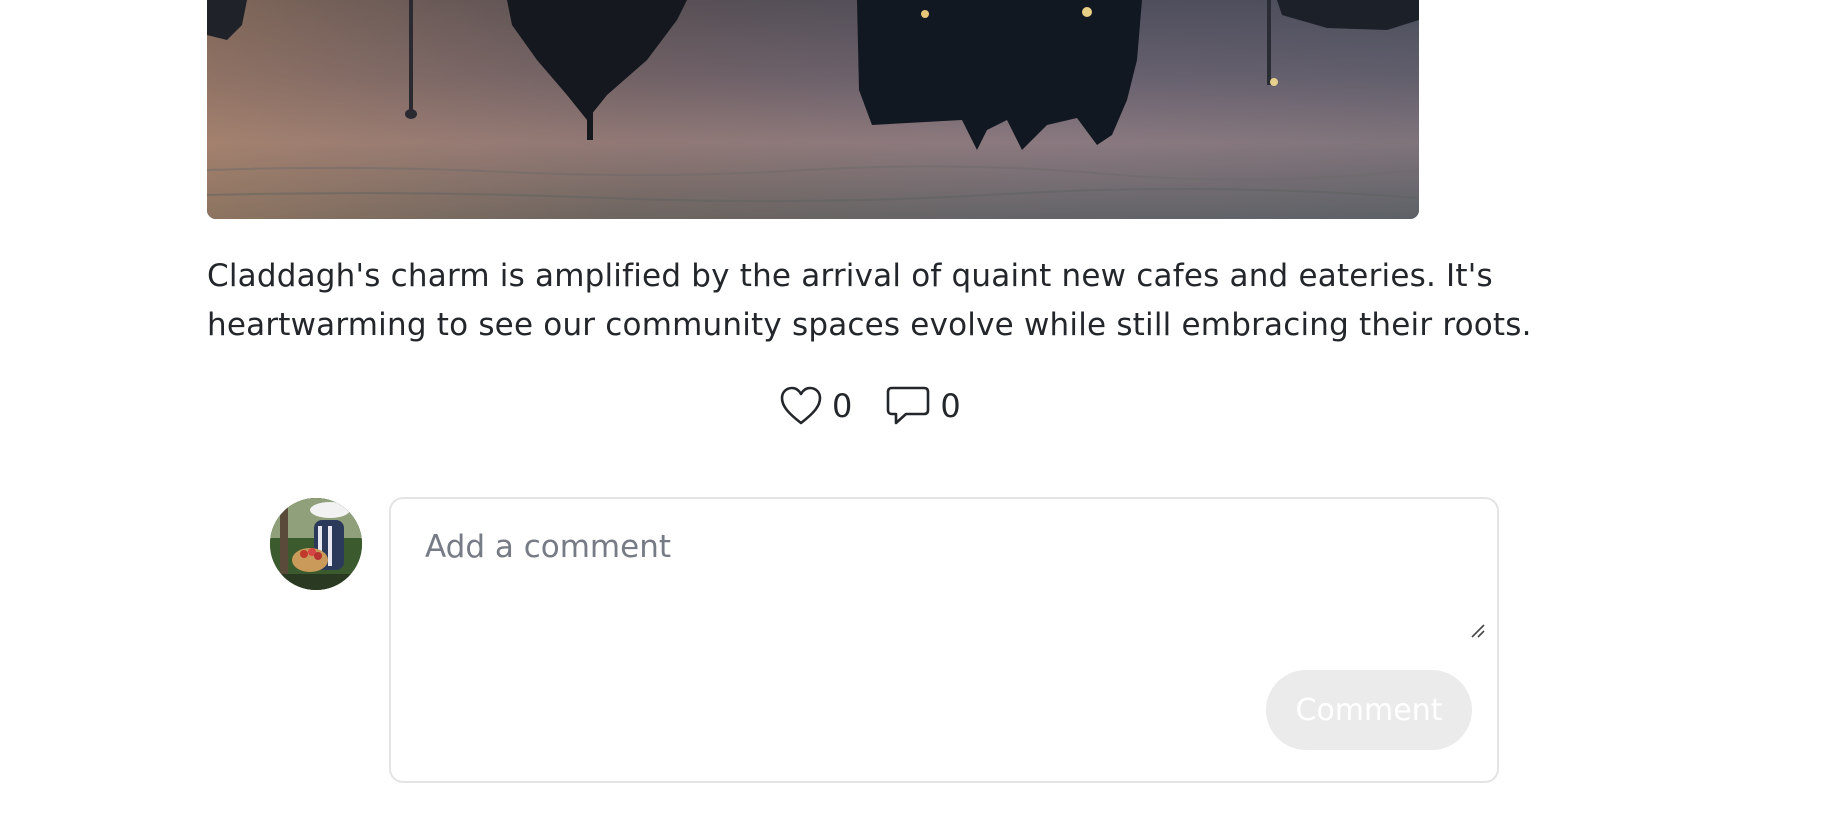  I want to click on heart-icon, so click(801, 405).